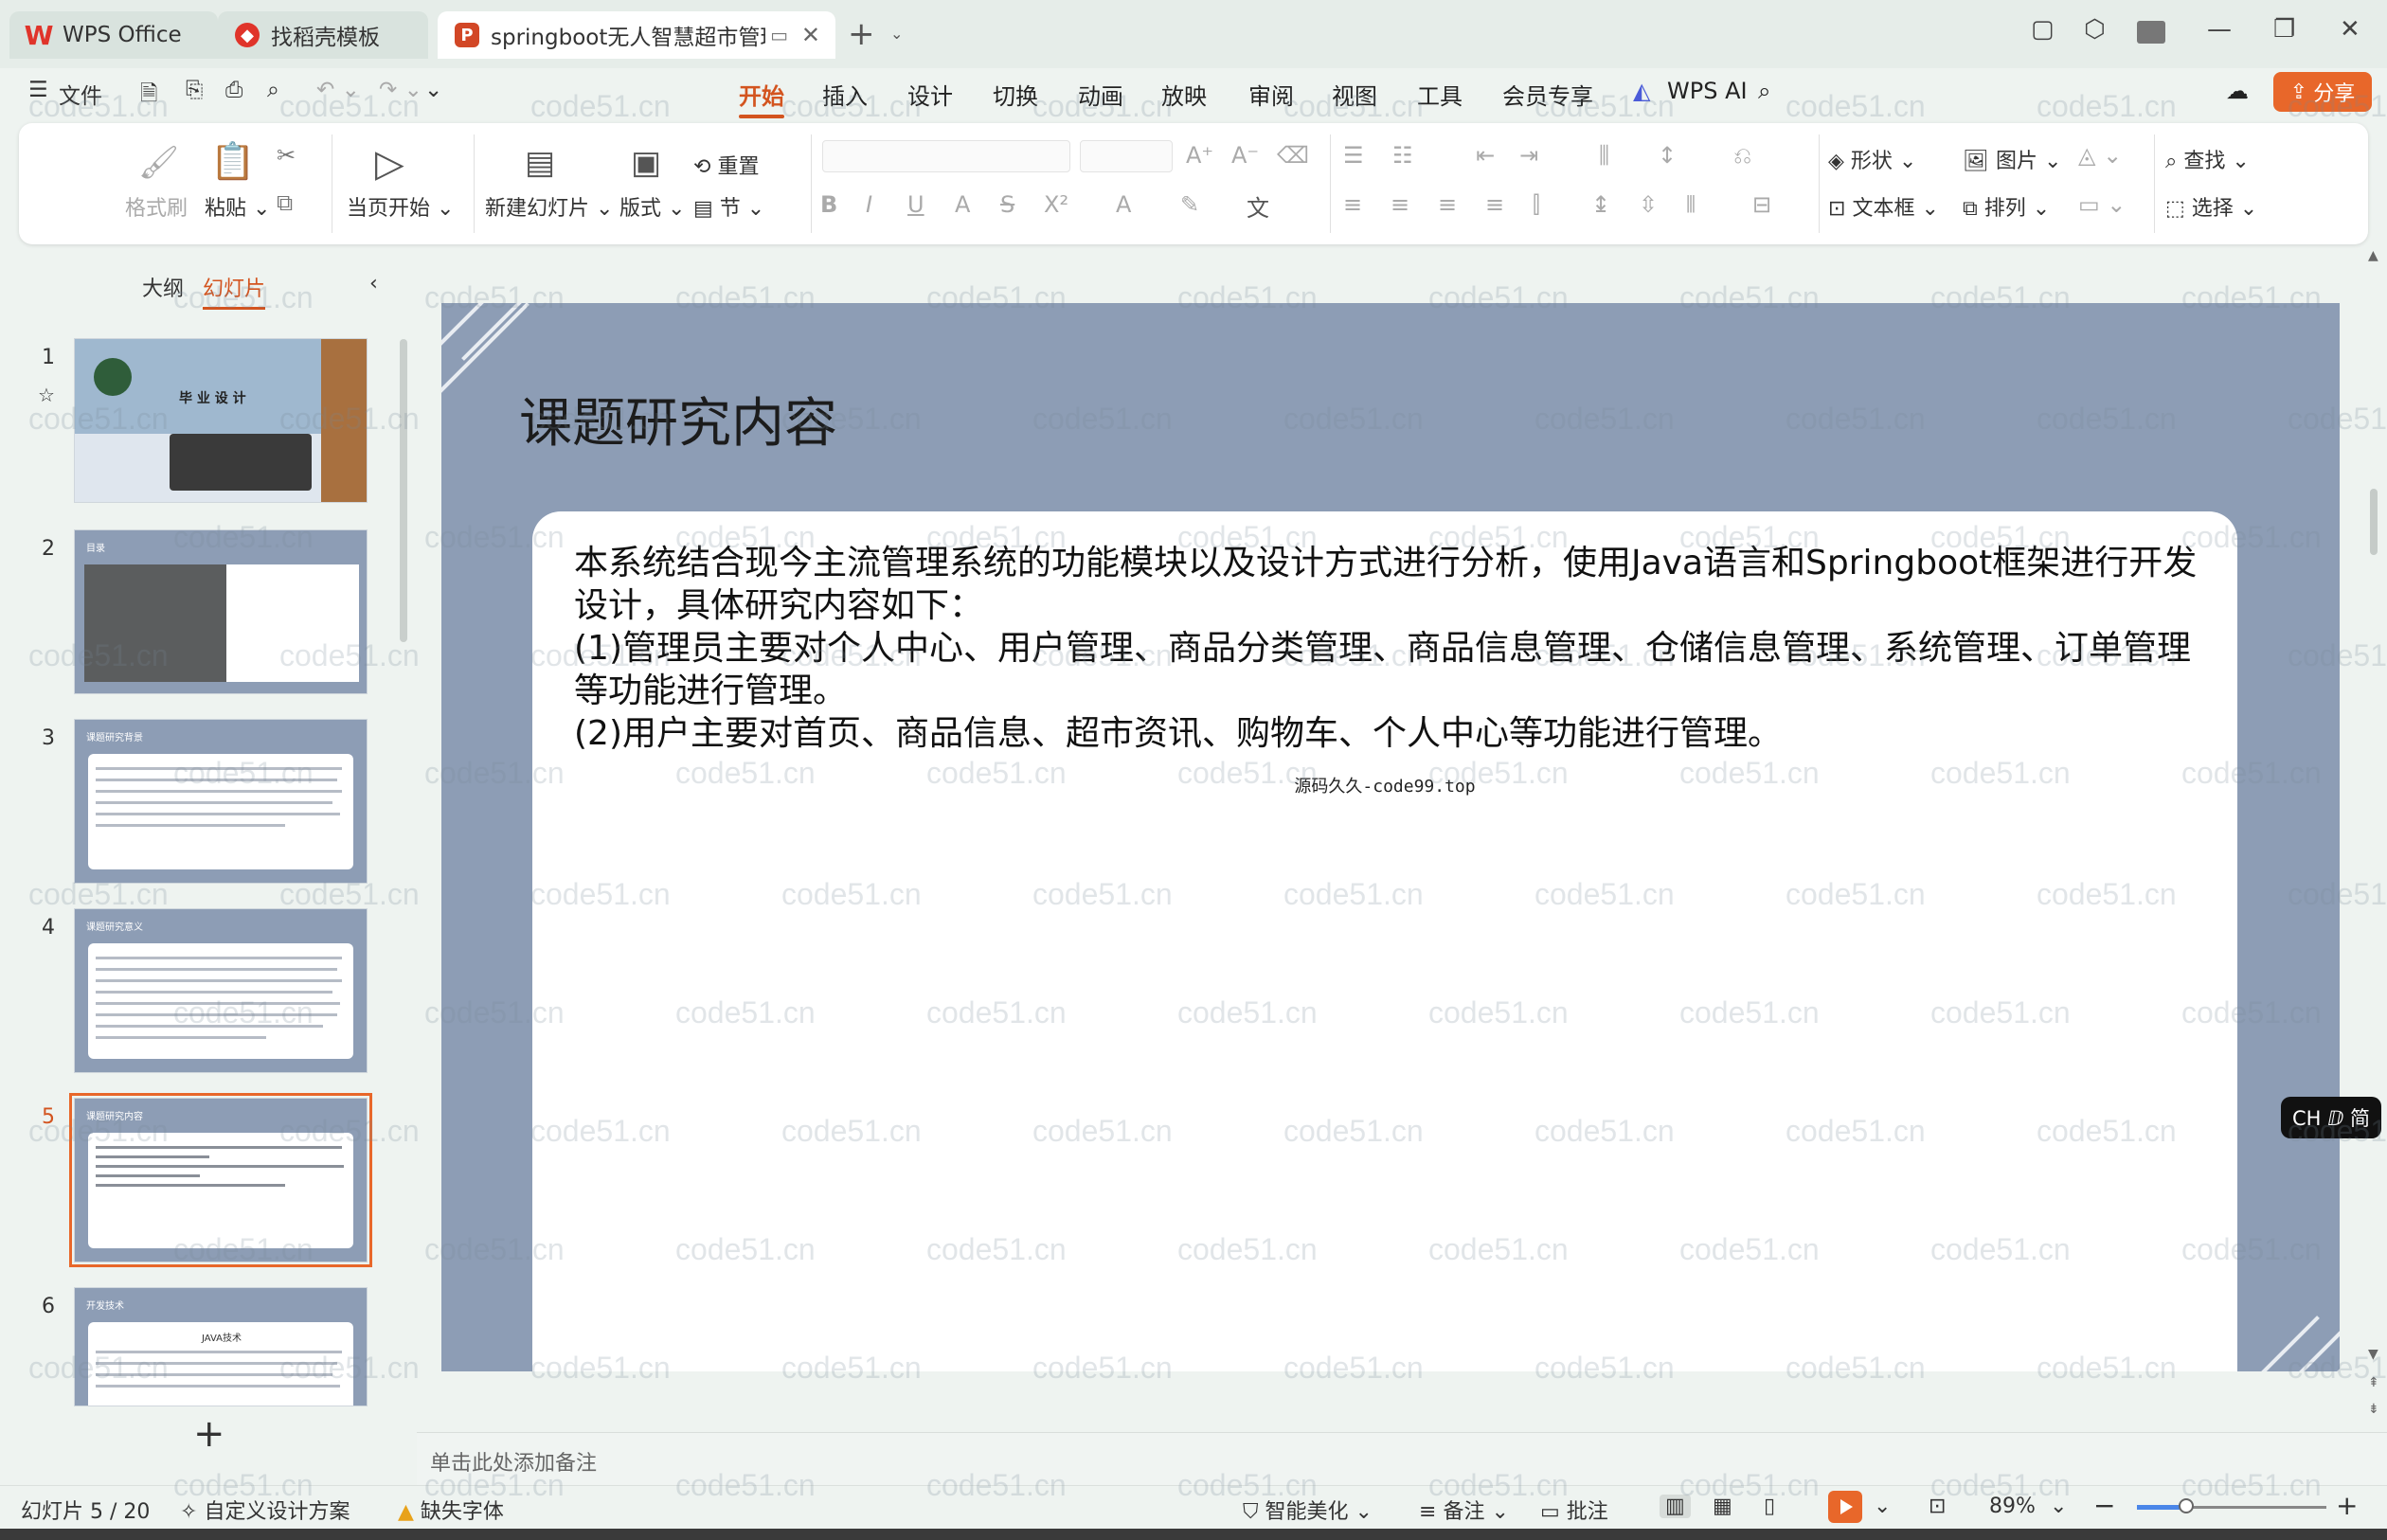  What do you see at coordinates (845, 95) in the screenshot?
I see `tab-insert: 插入` at bounding box center [845, 95].